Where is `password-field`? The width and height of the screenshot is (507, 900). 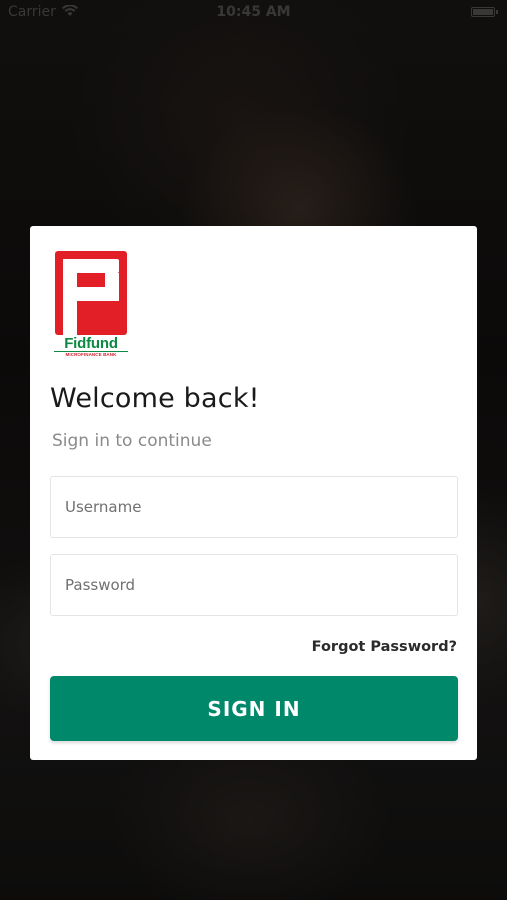 password-field is located at coordinates (254, 585).